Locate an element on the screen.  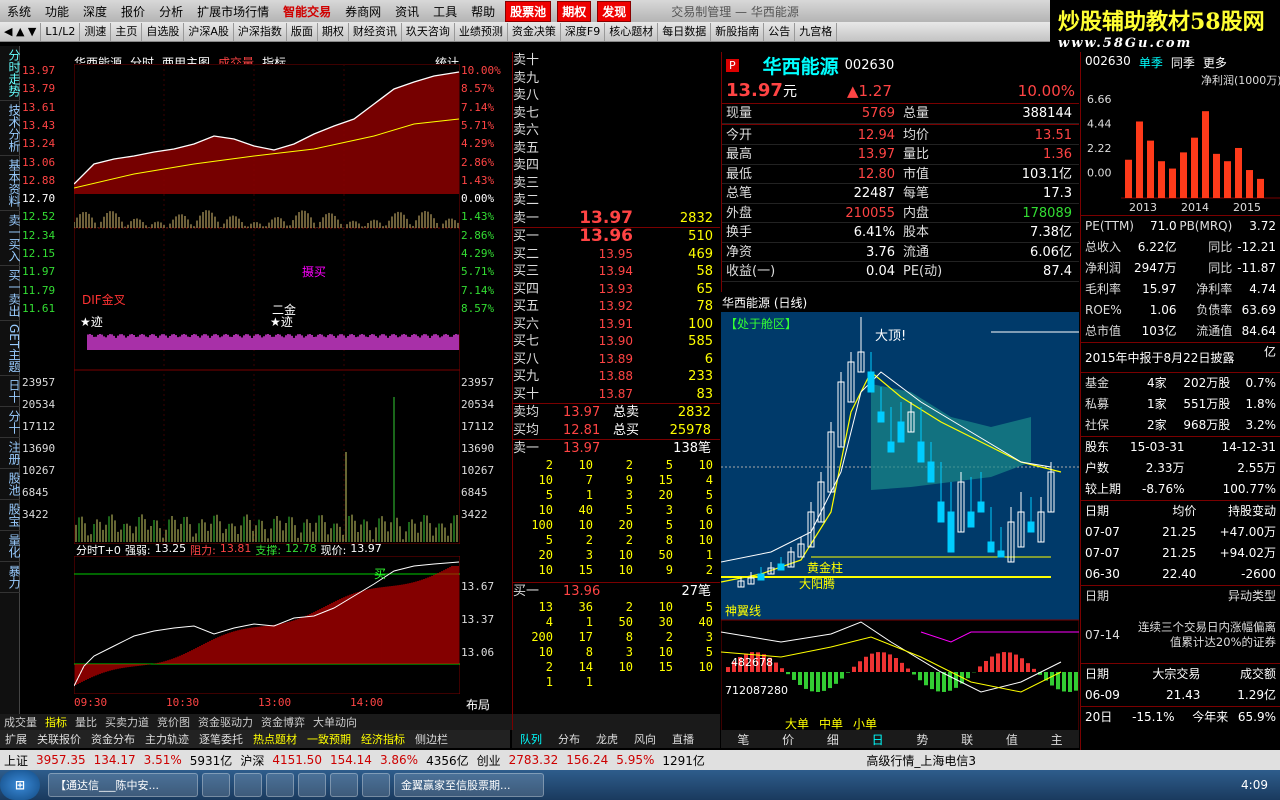
order-row: 卖十 is located at coordinates (616, 61).